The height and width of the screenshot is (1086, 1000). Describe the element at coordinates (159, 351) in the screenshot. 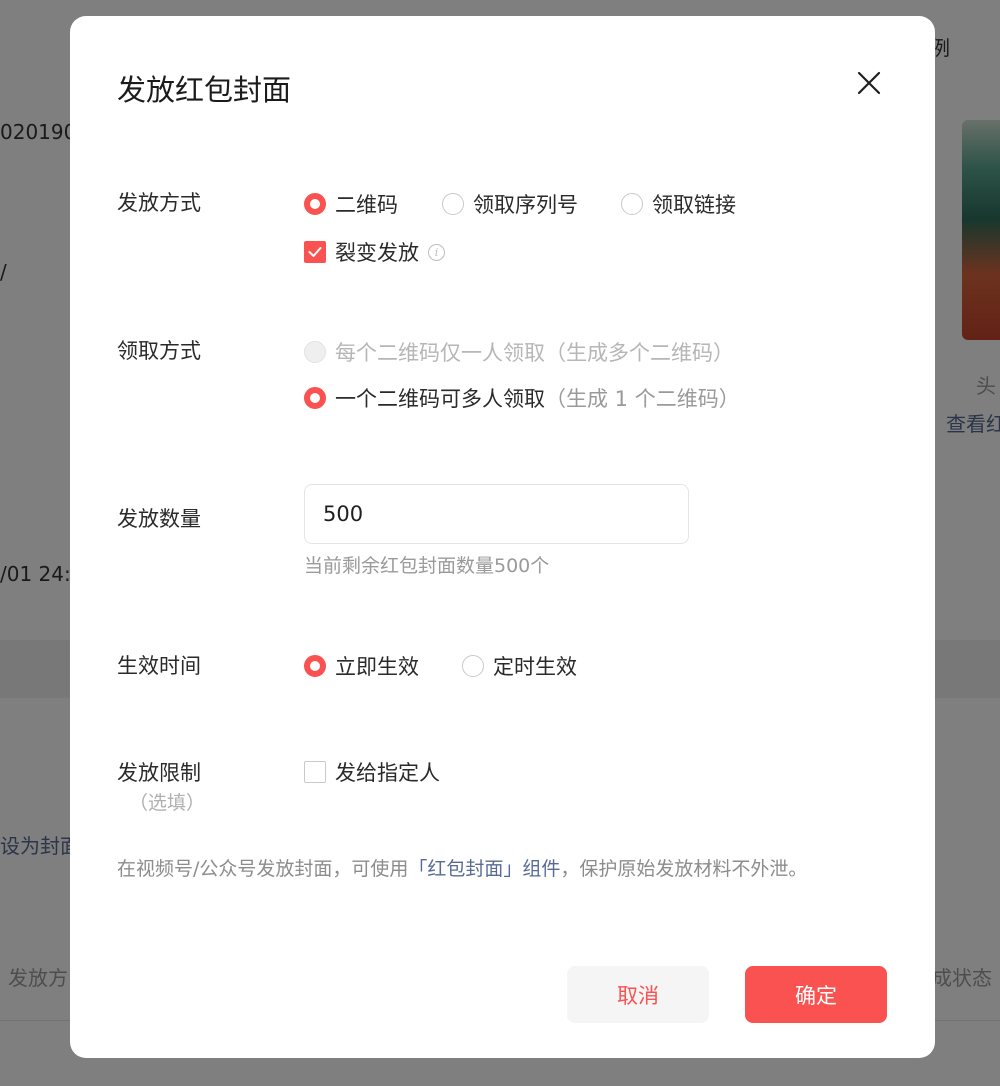

I see `claim-method-label: 领取方式` at that location.